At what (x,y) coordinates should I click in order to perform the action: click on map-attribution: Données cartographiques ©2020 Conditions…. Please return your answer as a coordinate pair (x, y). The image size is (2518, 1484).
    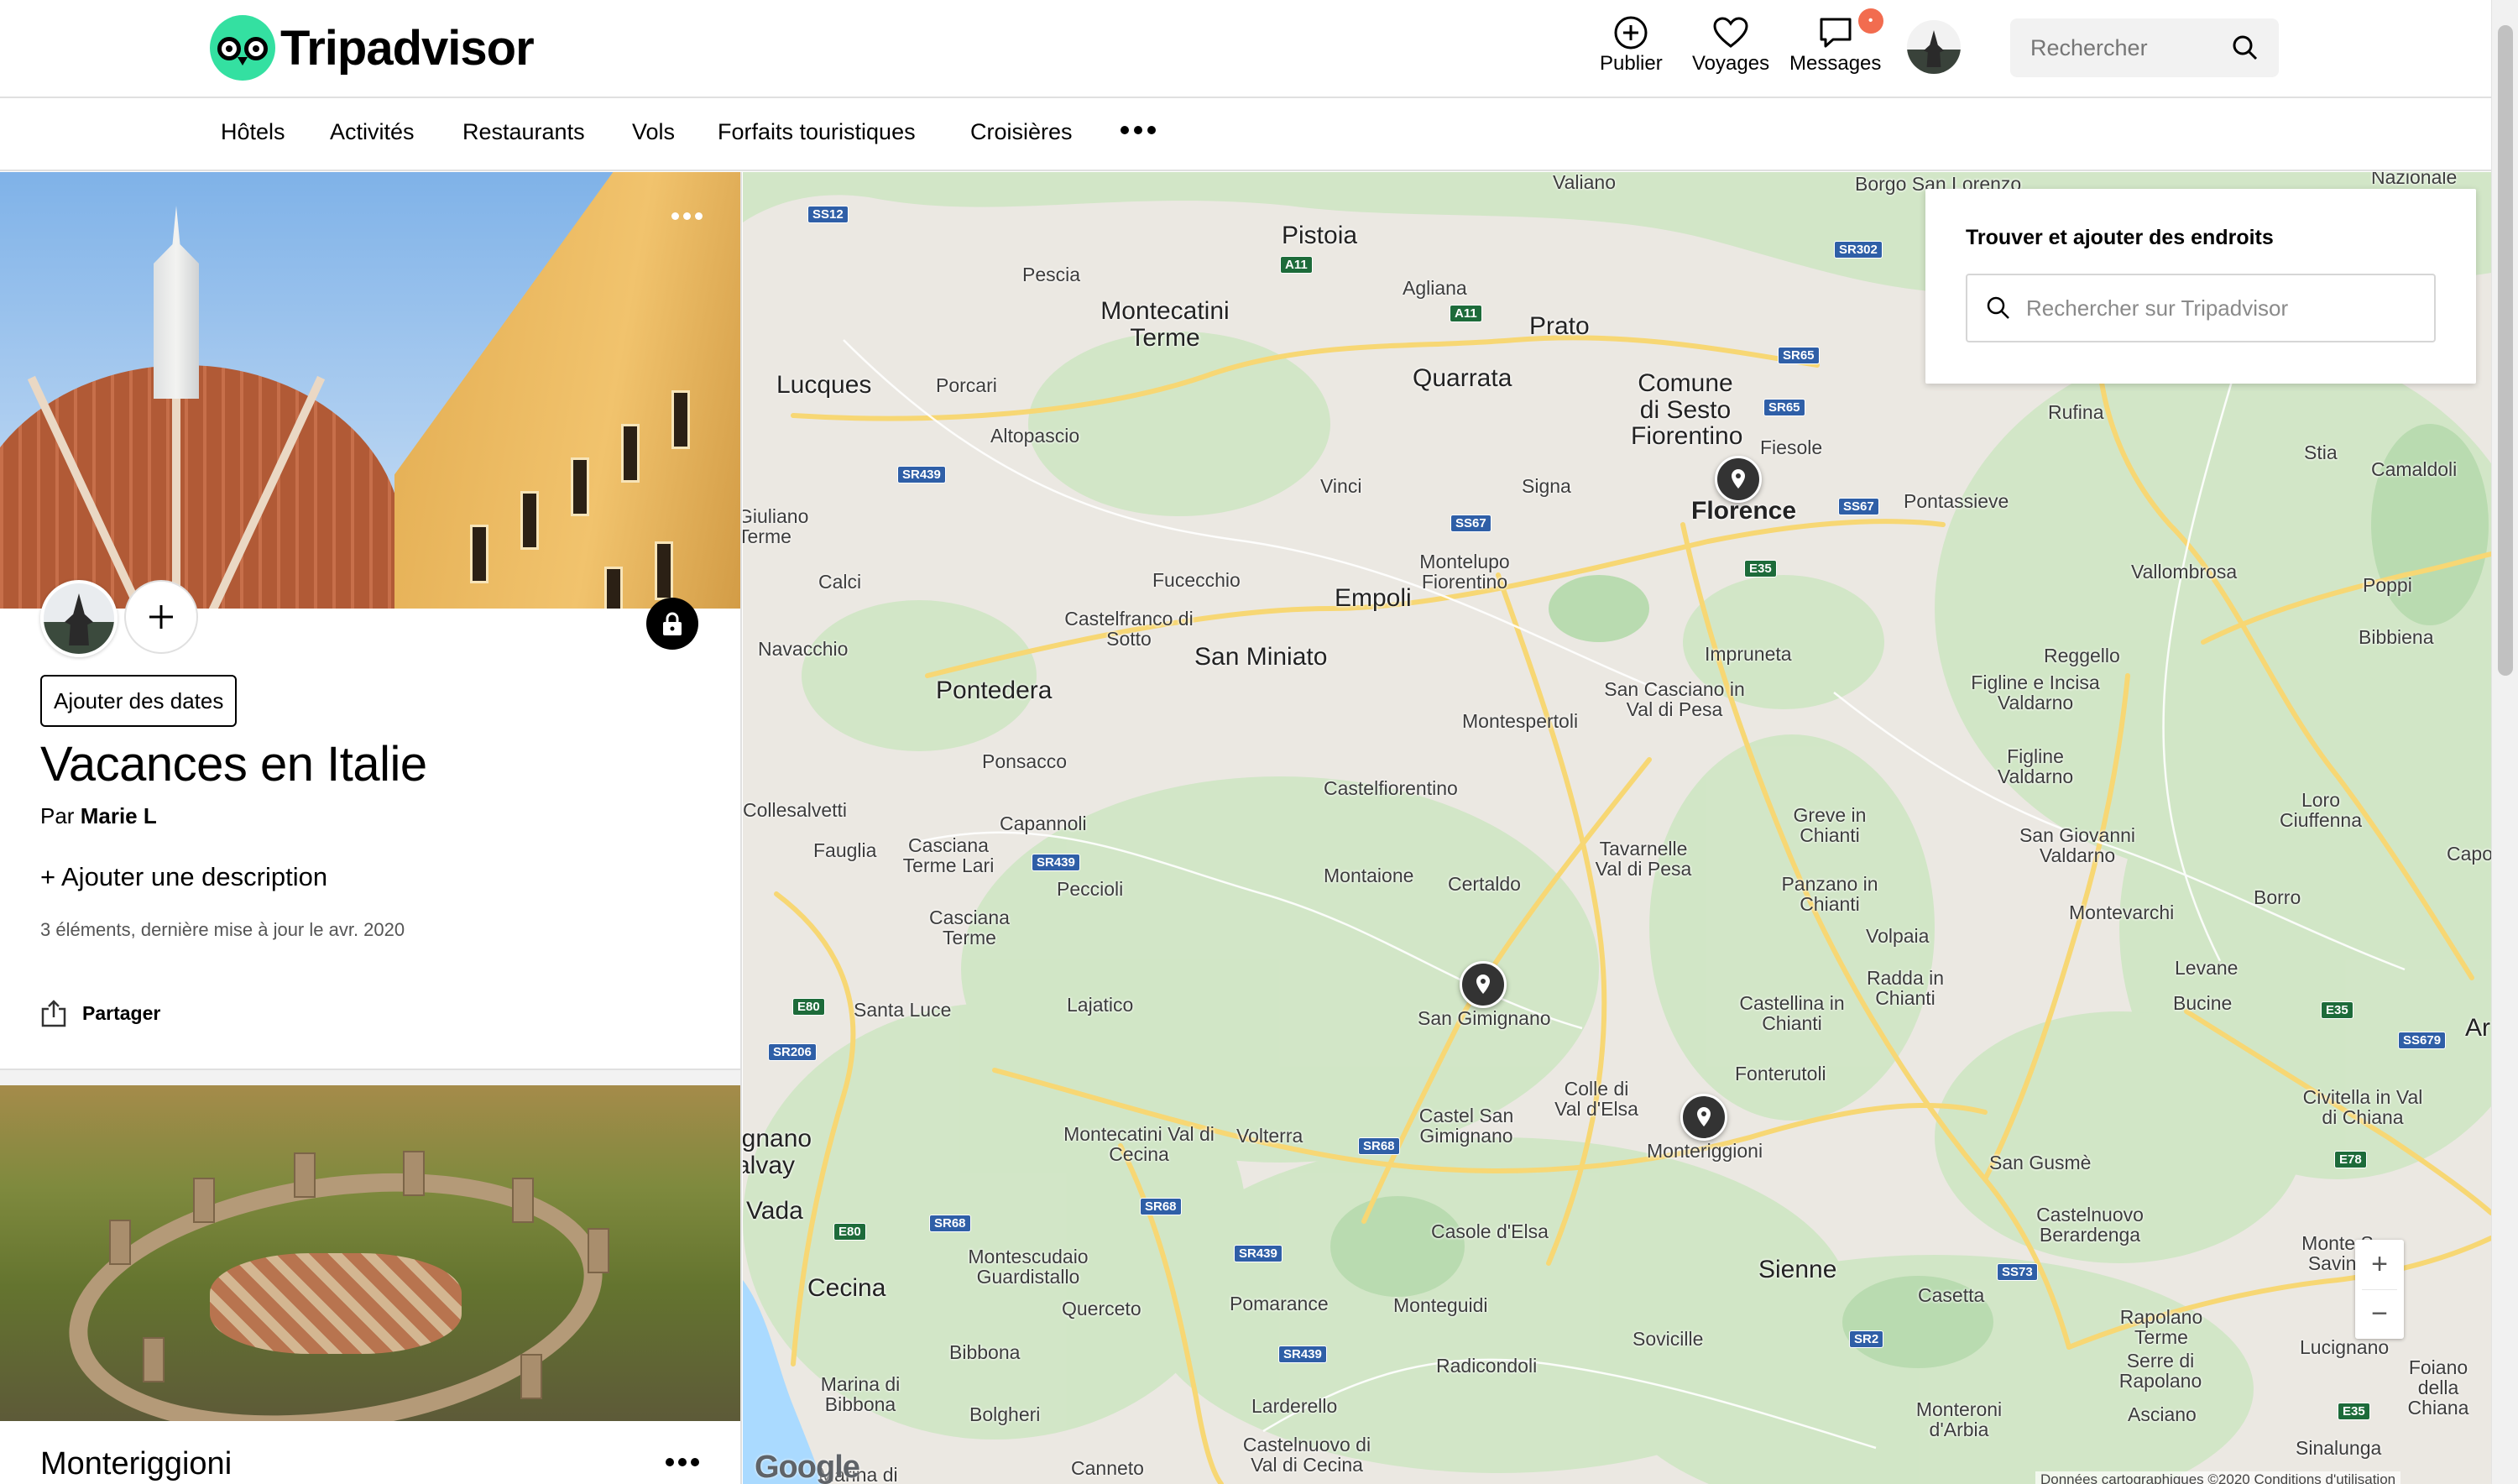
    Looking at the image, I should click on (2218, 1477).